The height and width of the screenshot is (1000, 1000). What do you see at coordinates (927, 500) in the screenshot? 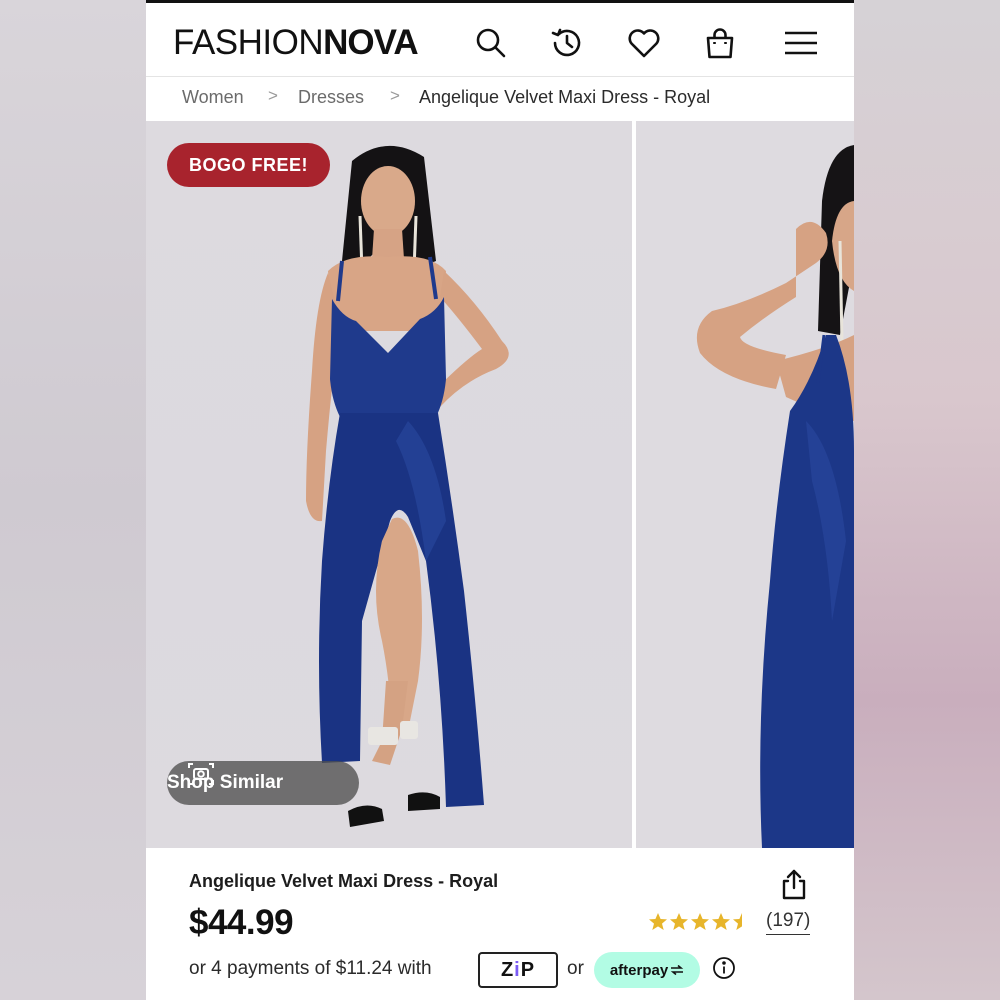
I see `background-right` at bounding box center [927, 500].